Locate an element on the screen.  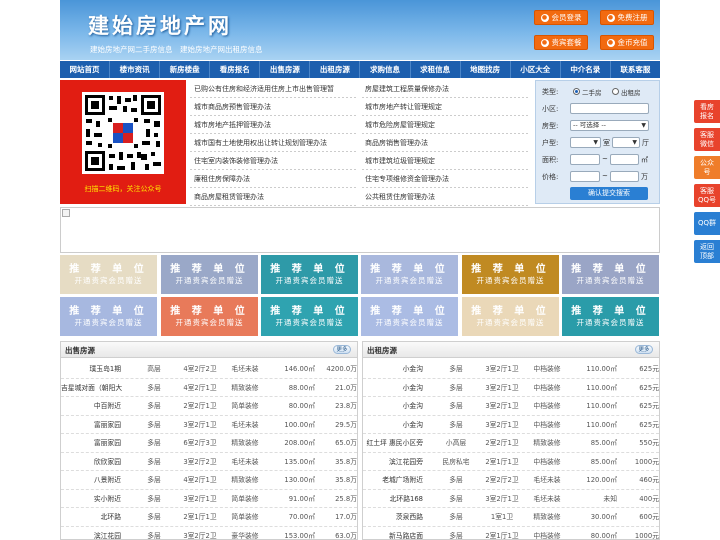
policy-link: 房屋建筑工程质量保修办法 is located at coordinates (407, 89).